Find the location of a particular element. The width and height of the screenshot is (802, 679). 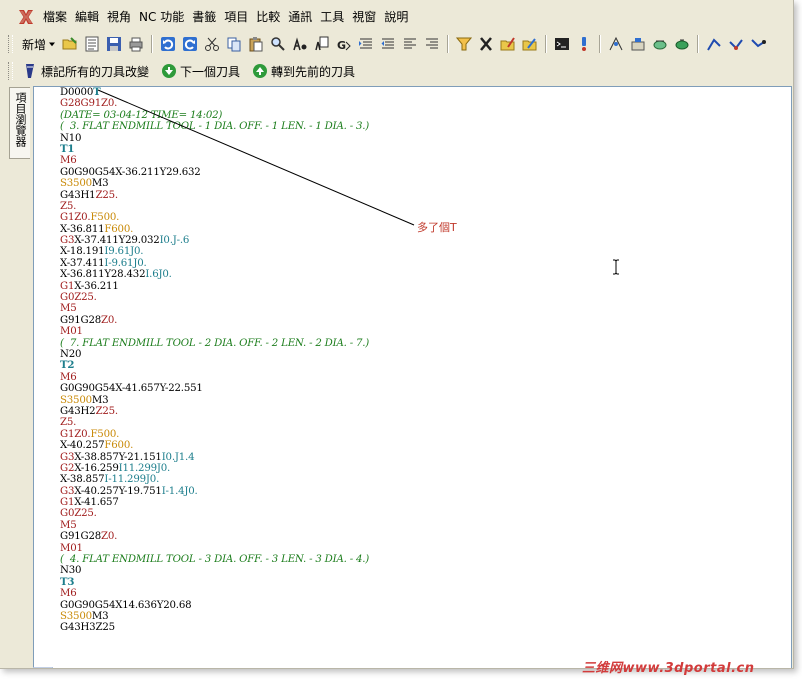

menu-communication: 通訊 is located at coordinates (300, 17).